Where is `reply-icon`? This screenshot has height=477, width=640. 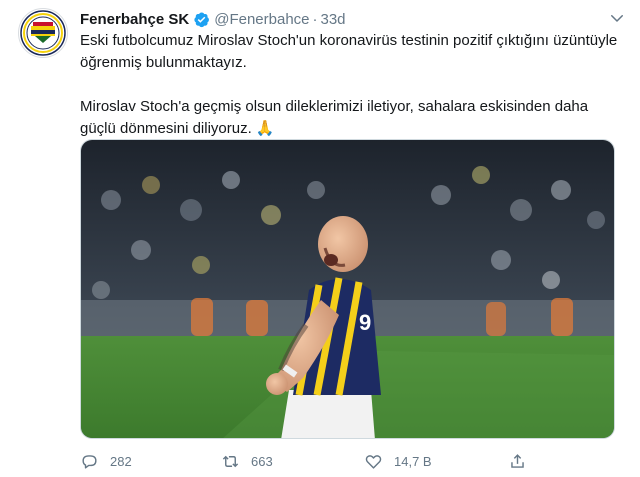 reply-icon is located at coordinates (89, 461).